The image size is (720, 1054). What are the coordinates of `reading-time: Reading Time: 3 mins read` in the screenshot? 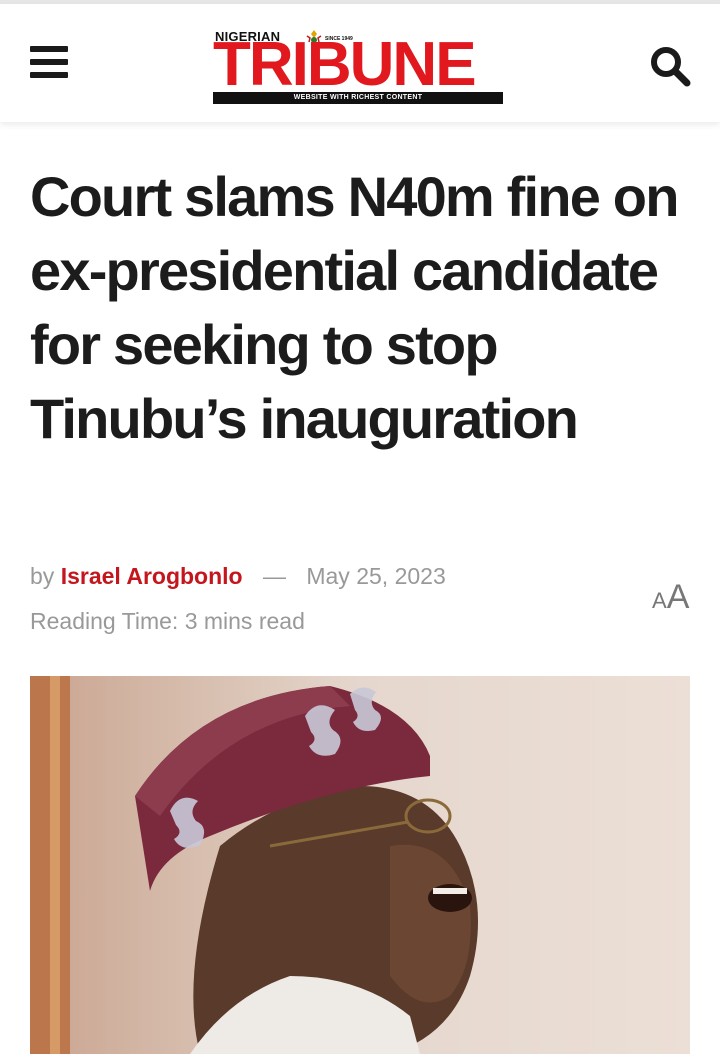 It's located at (167, 621).